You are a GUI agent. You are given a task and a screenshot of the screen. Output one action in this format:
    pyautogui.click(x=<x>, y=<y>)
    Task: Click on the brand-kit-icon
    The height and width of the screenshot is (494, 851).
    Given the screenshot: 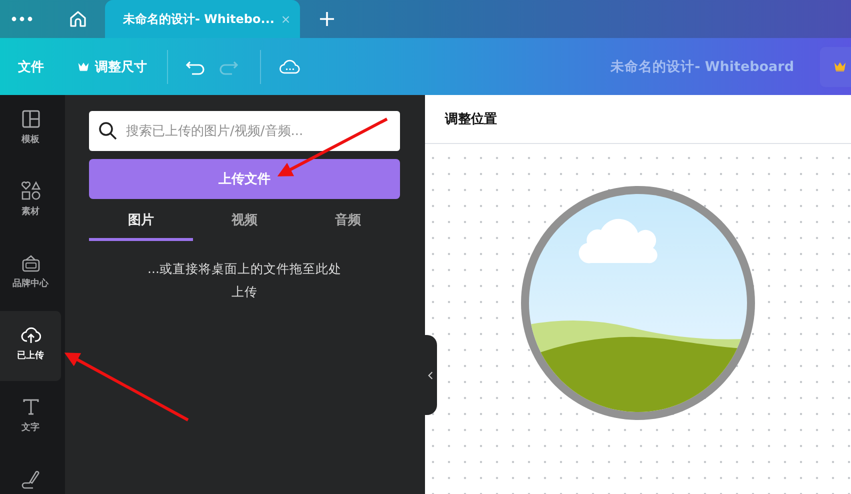 What is the action you would take?
    pyautogui.click(x=30, y=263)
    